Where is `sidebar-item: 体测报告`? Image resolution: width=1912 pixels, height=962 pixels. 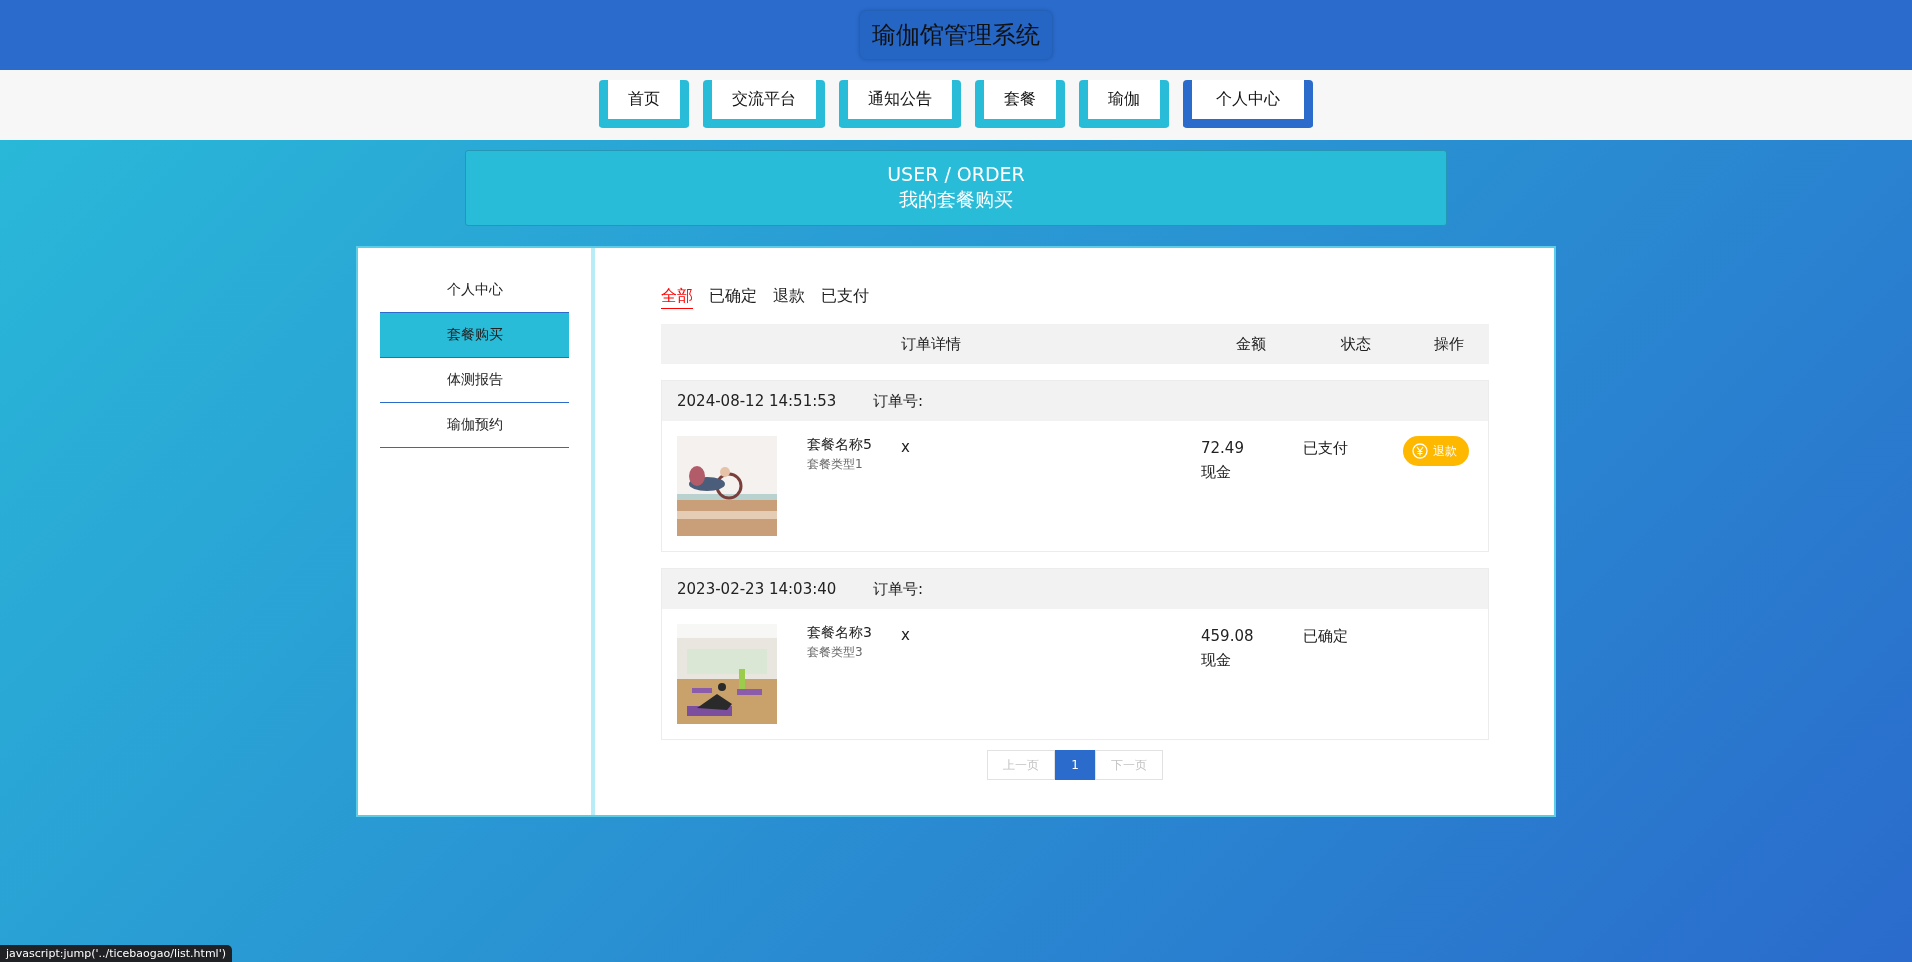 sidebar-item: 体测报告 is located at coordinates (474, 380).